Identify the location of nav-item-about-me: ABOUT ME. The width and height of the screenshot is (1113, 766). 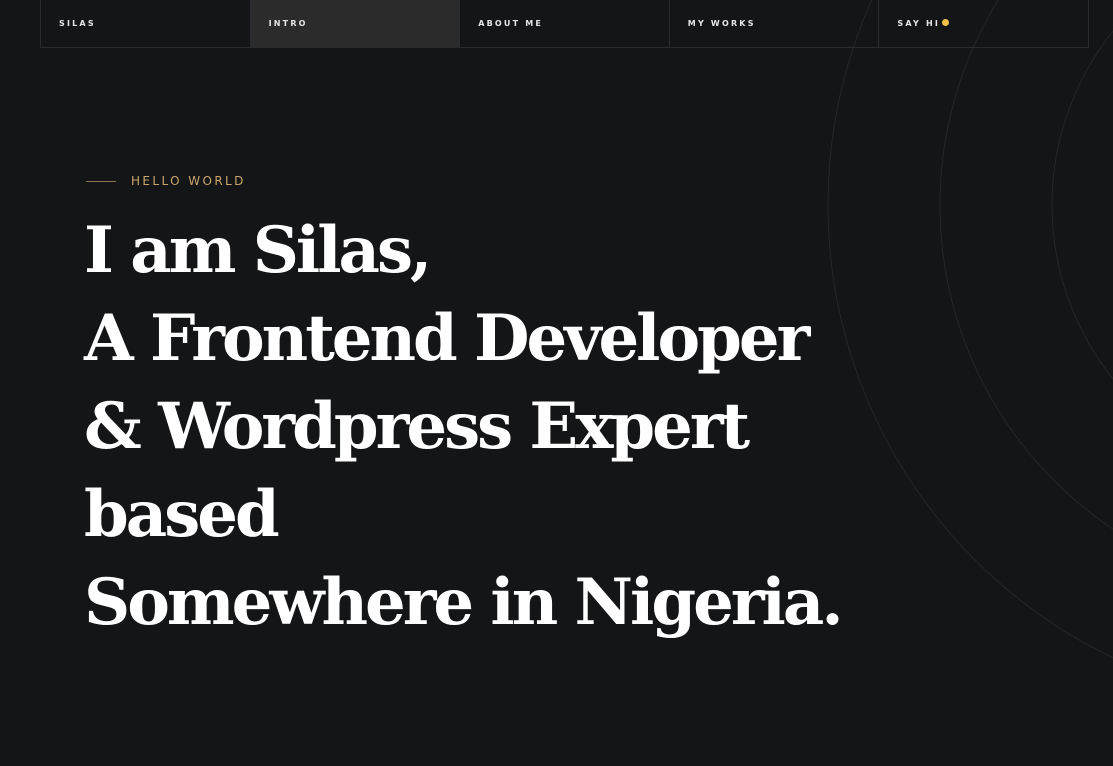
(565, 23).